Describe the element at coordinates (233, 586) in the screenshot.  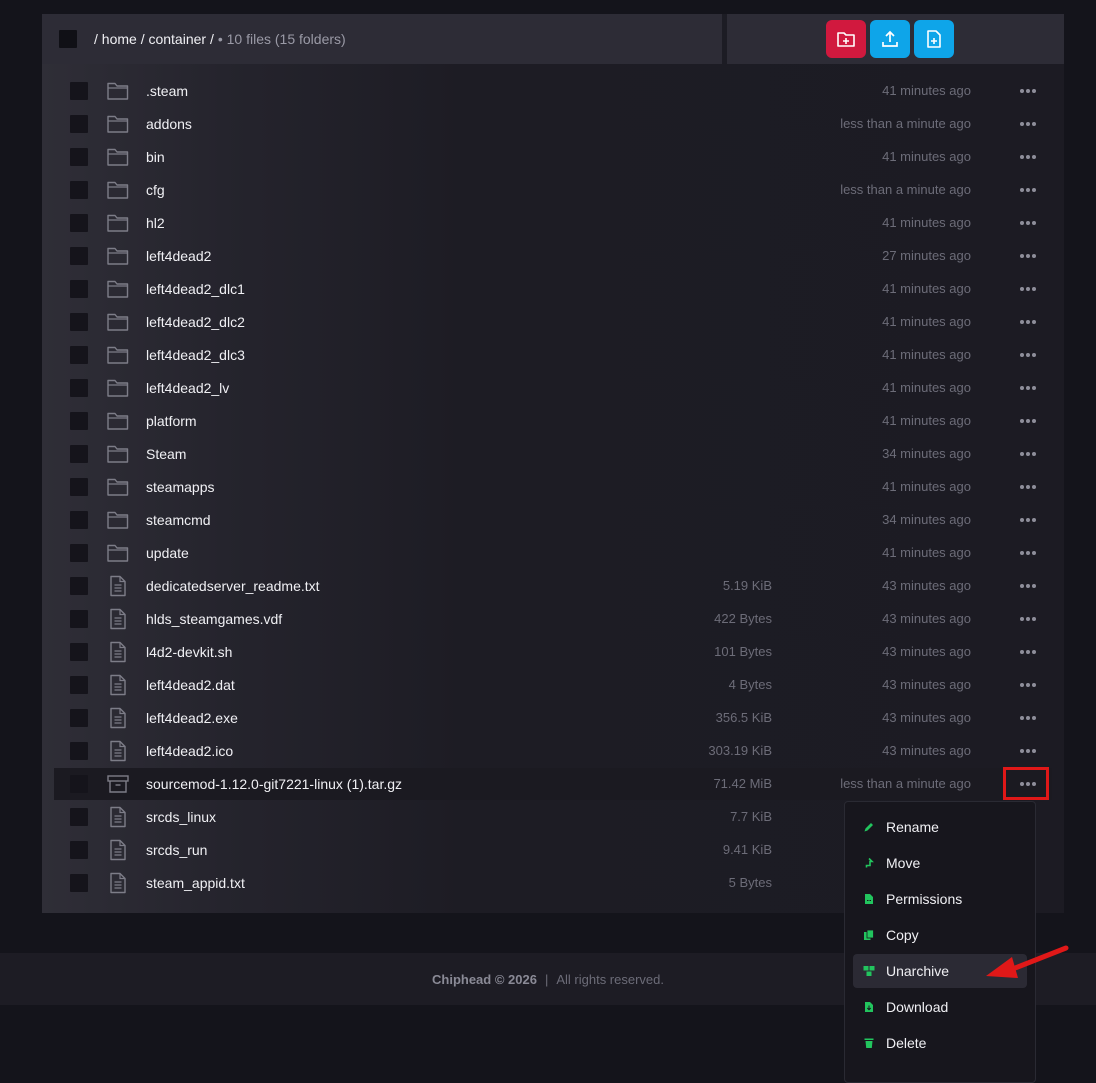
I see `file-name: dedicatedserver_readme.txt` at that location.